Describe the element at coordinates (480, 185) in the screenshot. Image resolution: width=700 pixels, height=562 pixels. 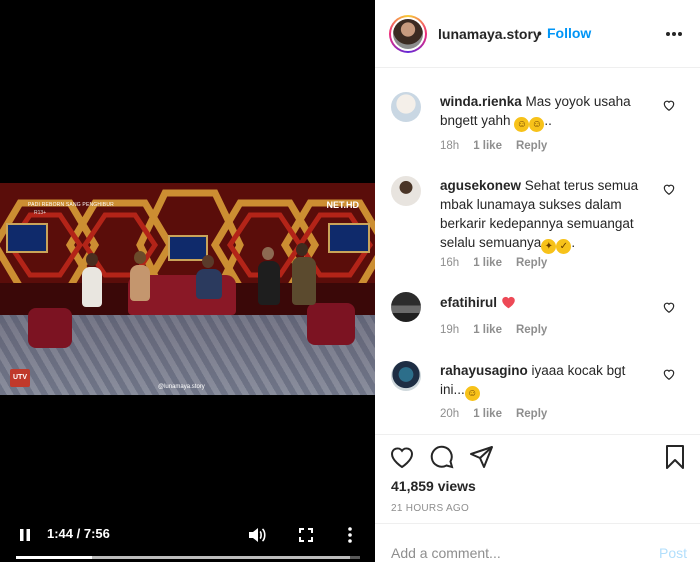
I see `comment-username: agusekonew` at that location.